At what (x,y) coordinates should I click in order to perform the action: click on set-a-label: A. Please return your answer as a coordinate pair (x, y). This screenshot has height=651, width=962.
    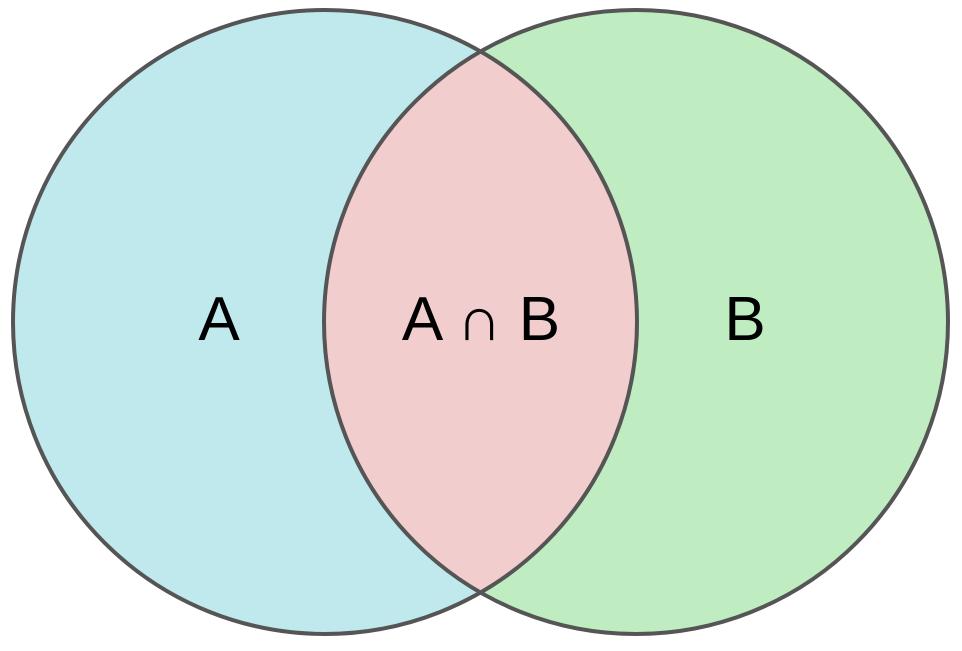
    Looking at the image, I should click on (219, 319).